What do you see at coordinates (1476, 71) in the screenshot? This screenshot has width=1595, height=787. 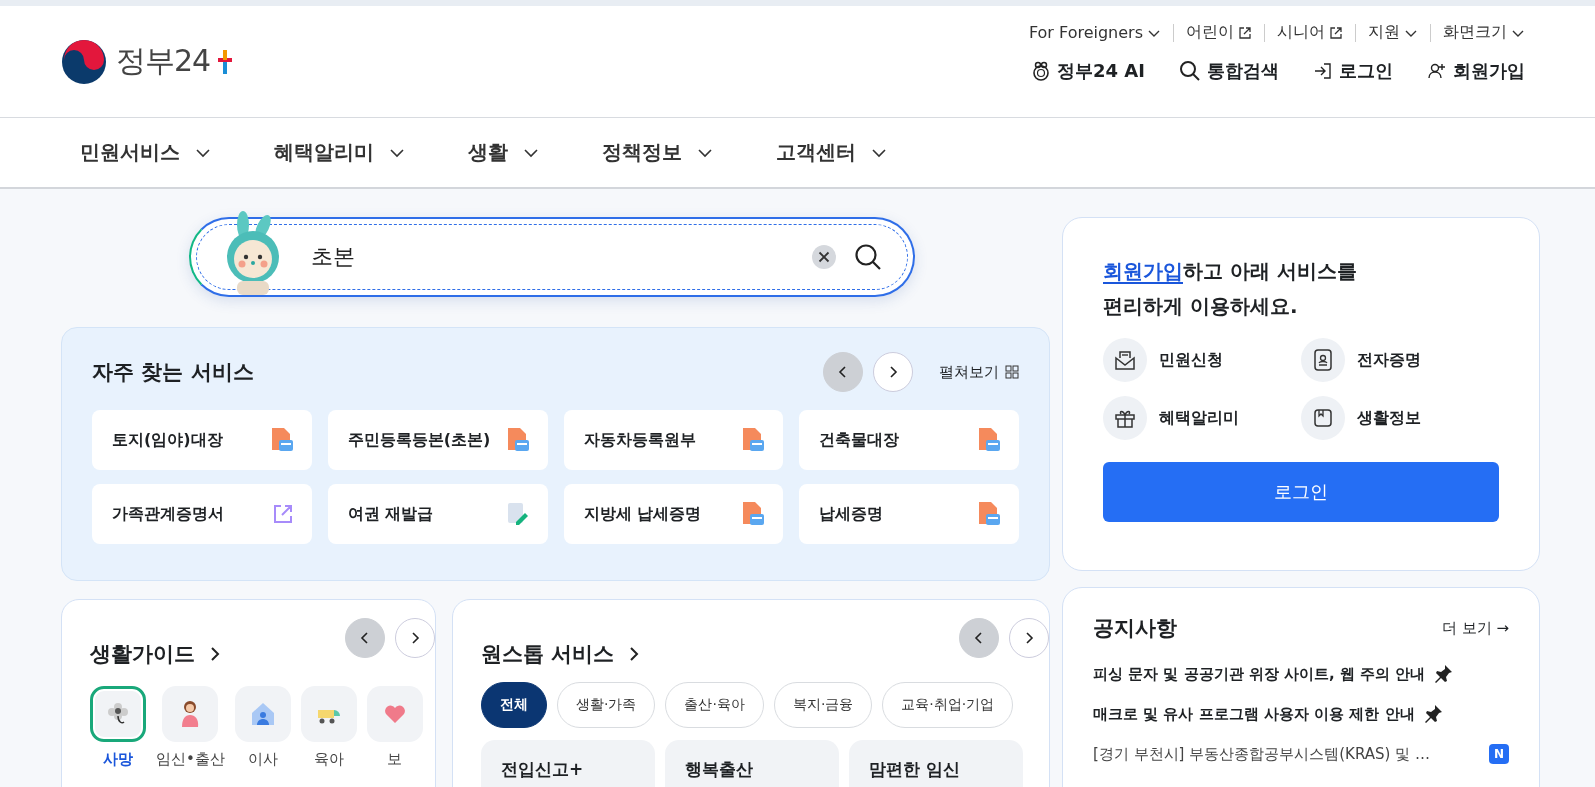 I see `header-action-link: 회원가입` at bounding box center [1476, 71].